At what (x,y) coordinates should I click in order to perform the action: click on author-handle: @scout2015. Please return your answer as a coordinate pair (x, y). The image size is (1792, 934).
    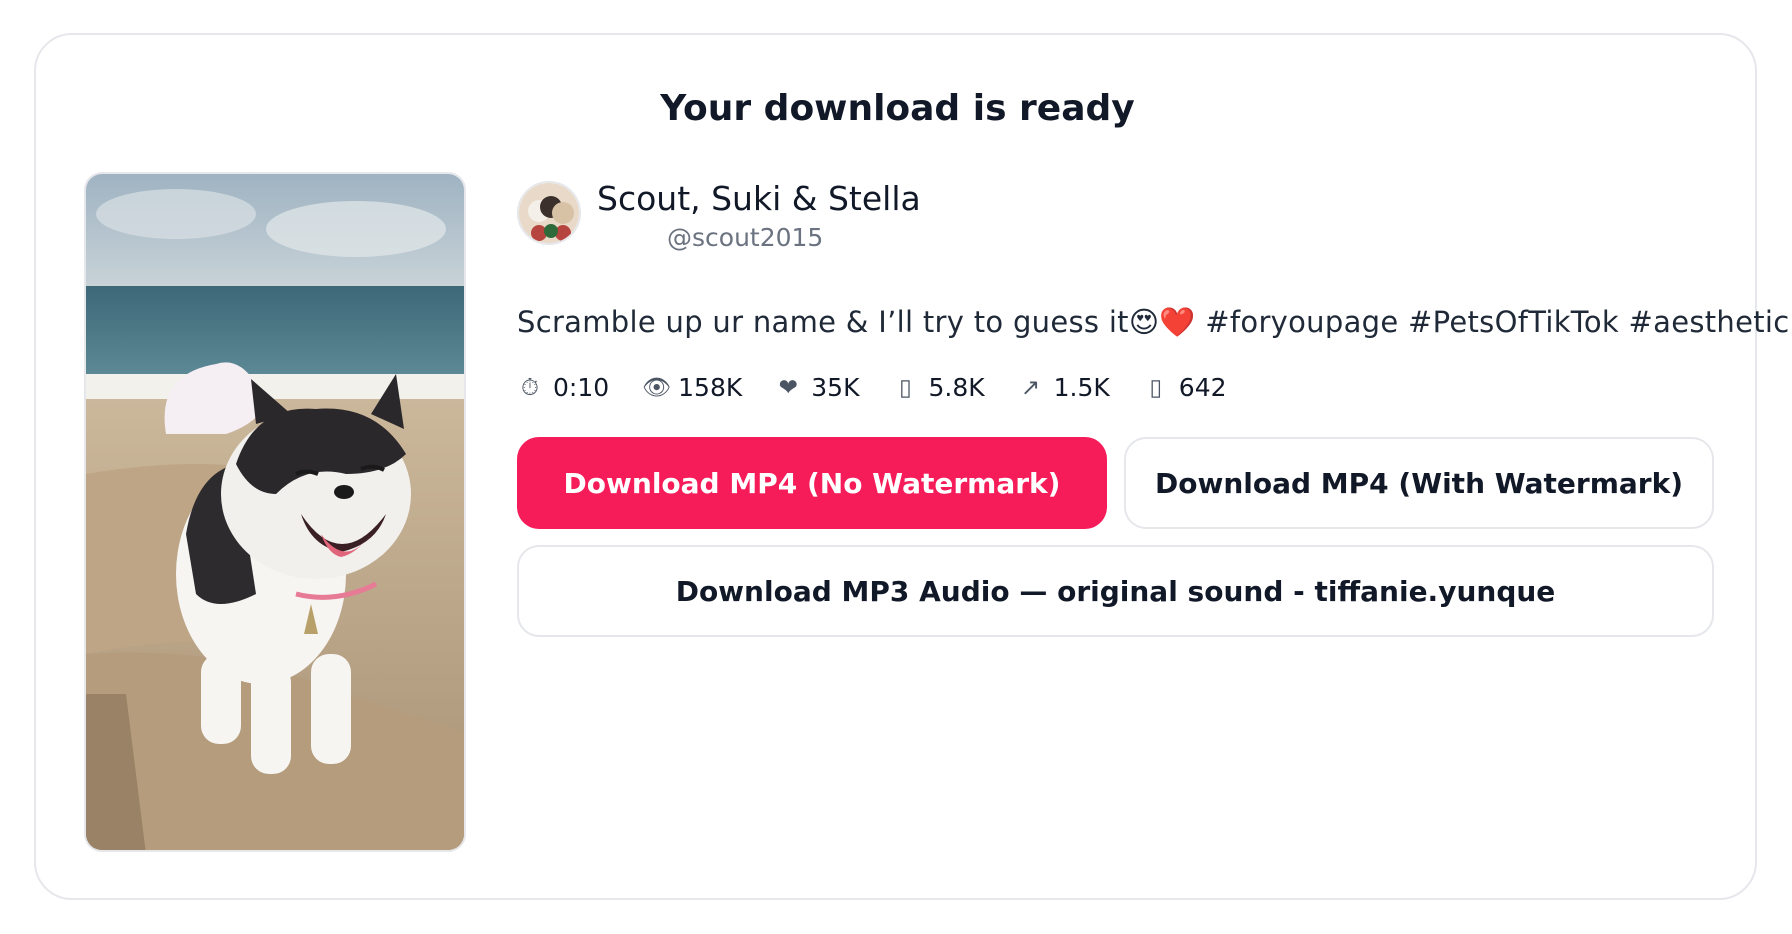
    Looking at the image, I should click on (745, 237).